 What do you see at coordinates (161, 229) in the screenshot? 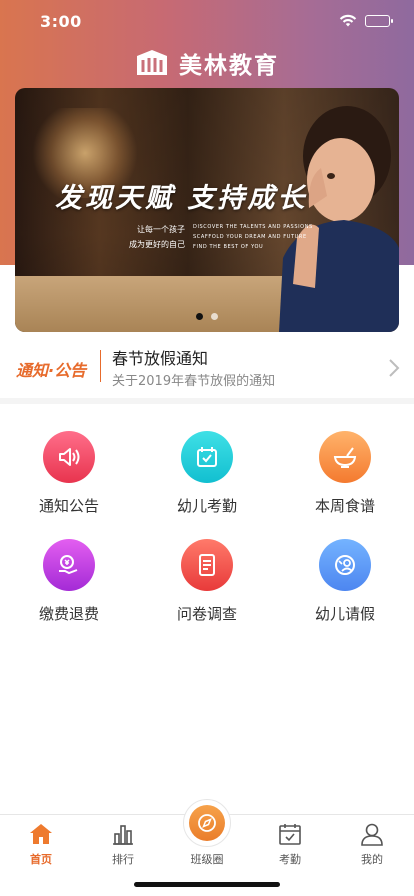
I see `banner-subtitle-cn-line: 让每一个孩子` at bounding box center [161, 229].